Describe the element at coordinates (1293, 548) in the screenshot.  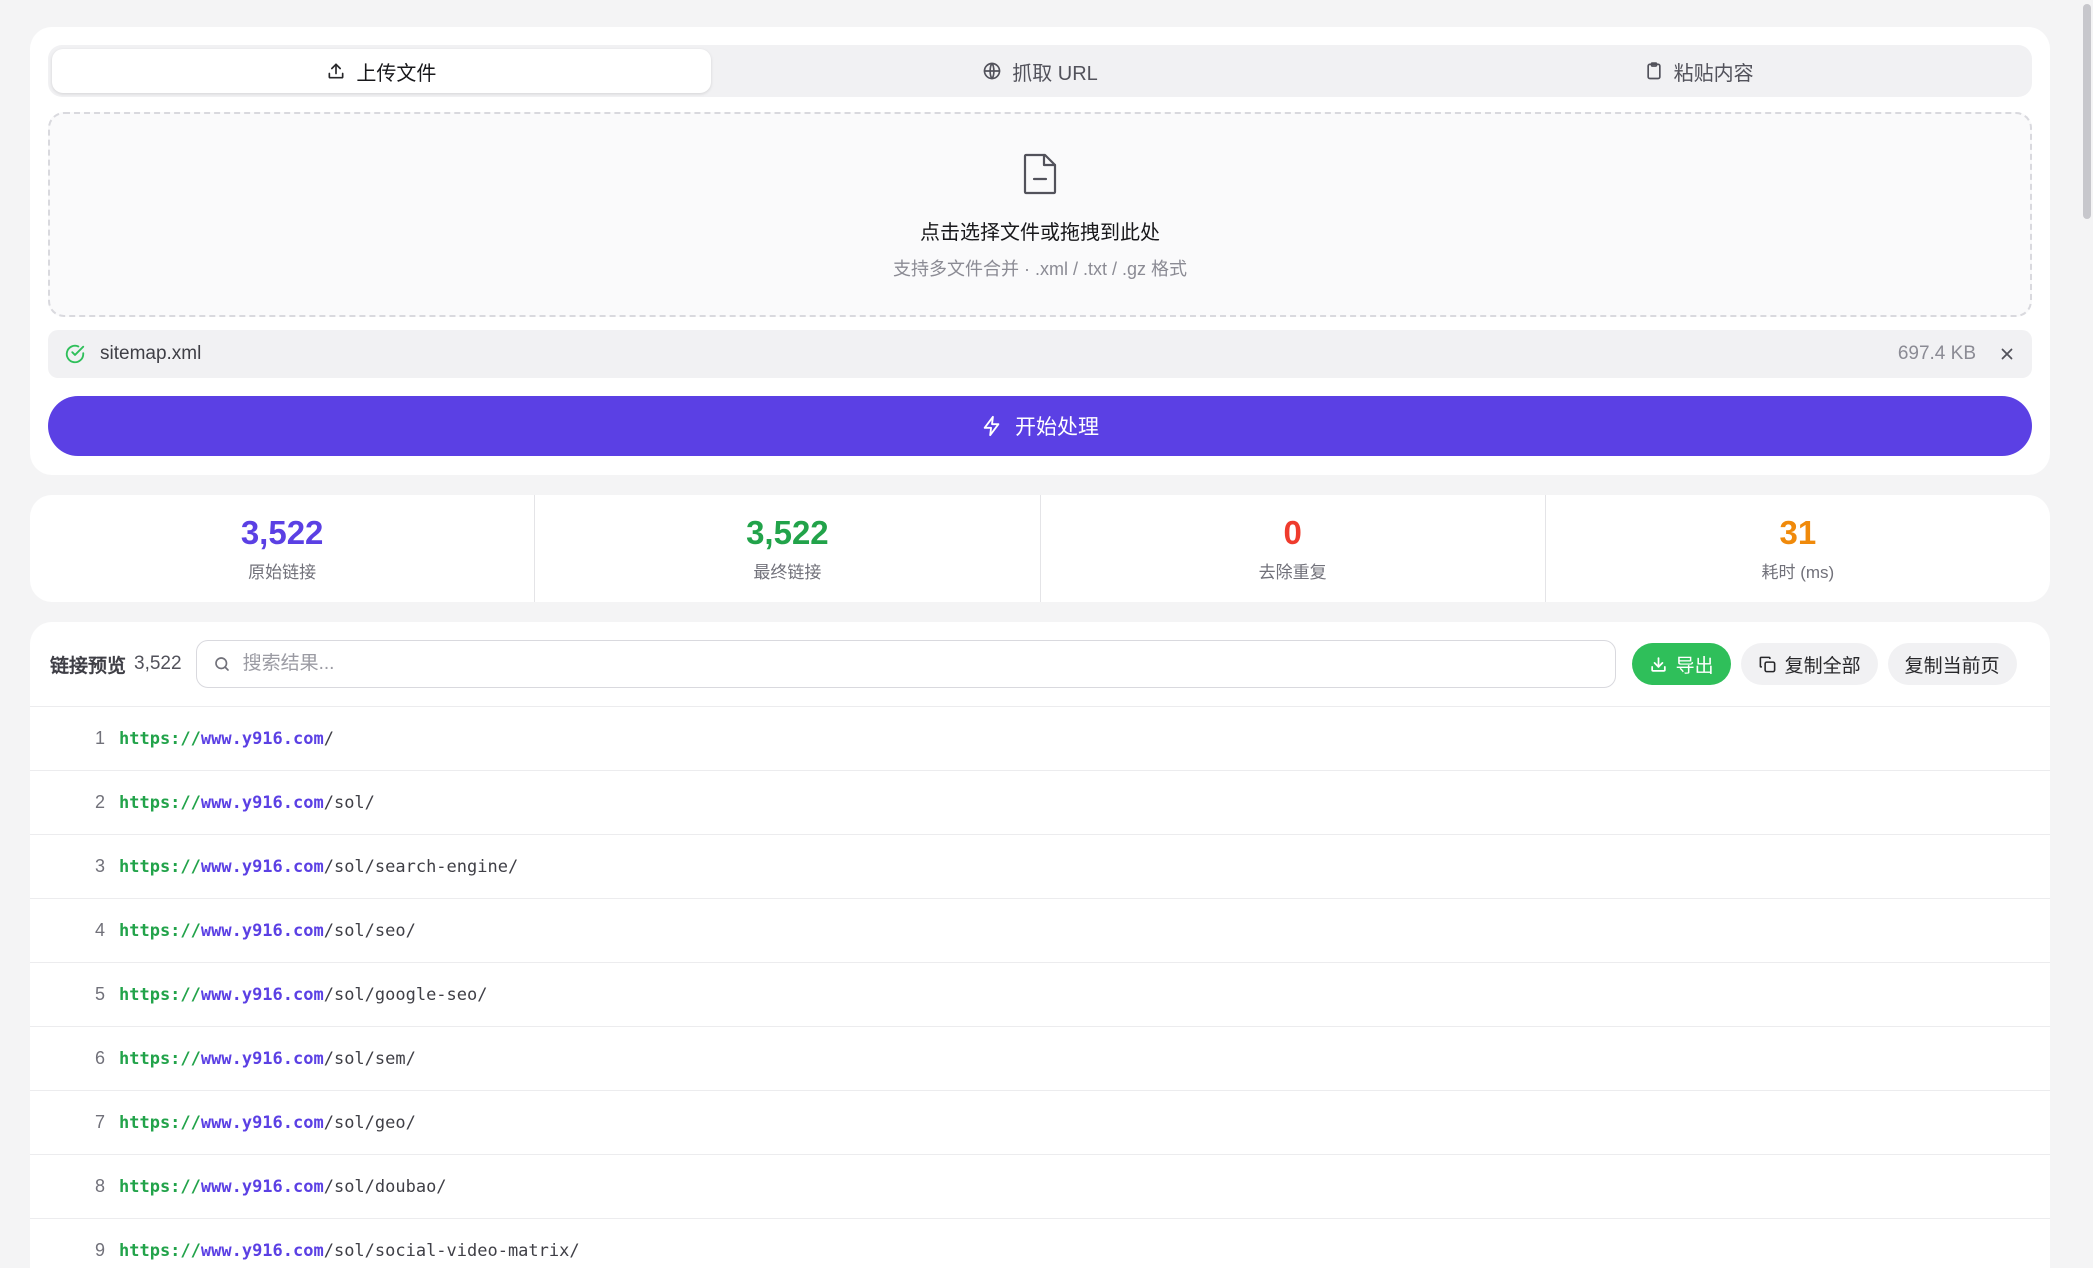
I see `stat-duplicates-removed: 0 去除重复` at that location.